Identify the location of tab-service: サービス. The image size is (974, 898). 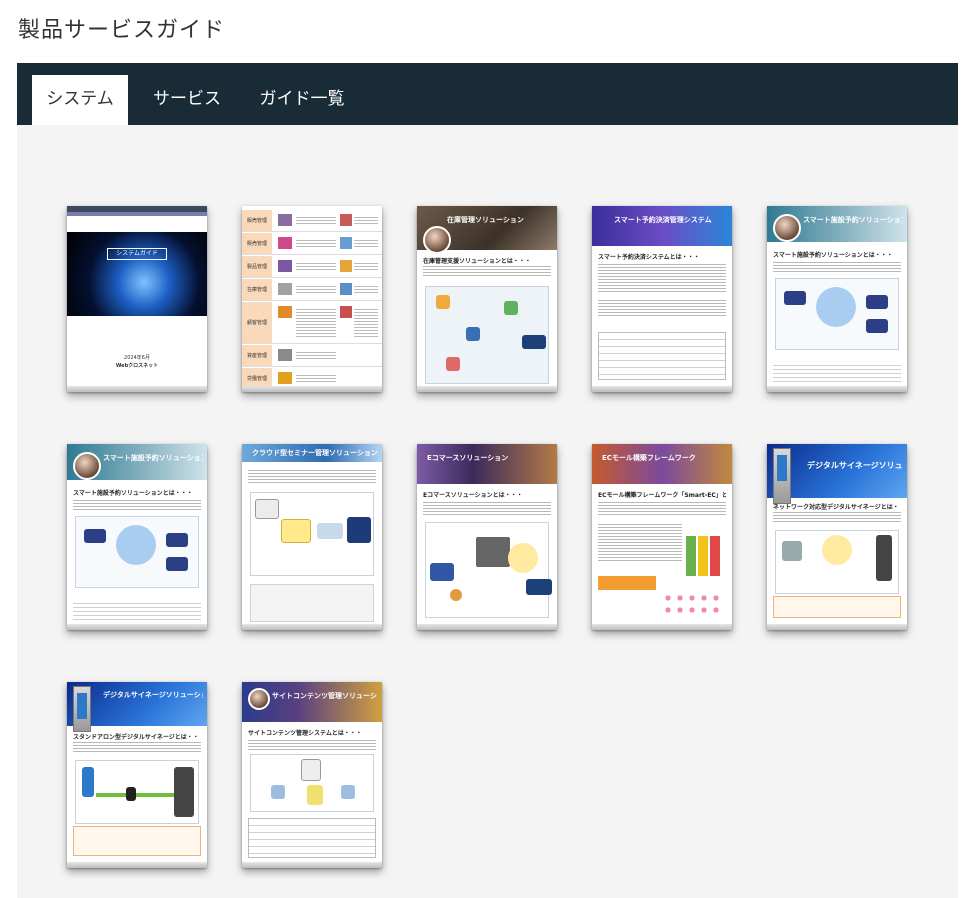
(187, 100).